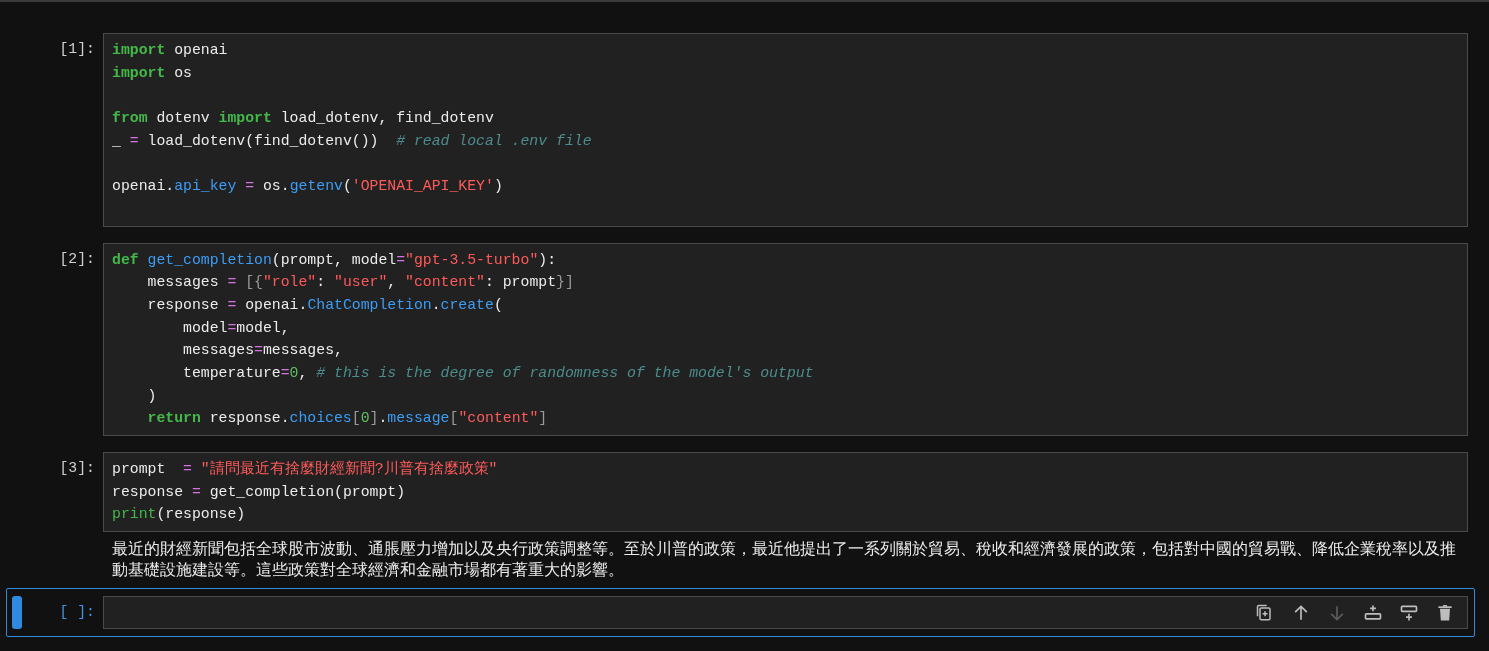 This screenshot has width=1489, height=651. What do you see at coordinates (170, 50) in the screenshot?
I see `code-line: import openai` at bounding box center [170, 50].